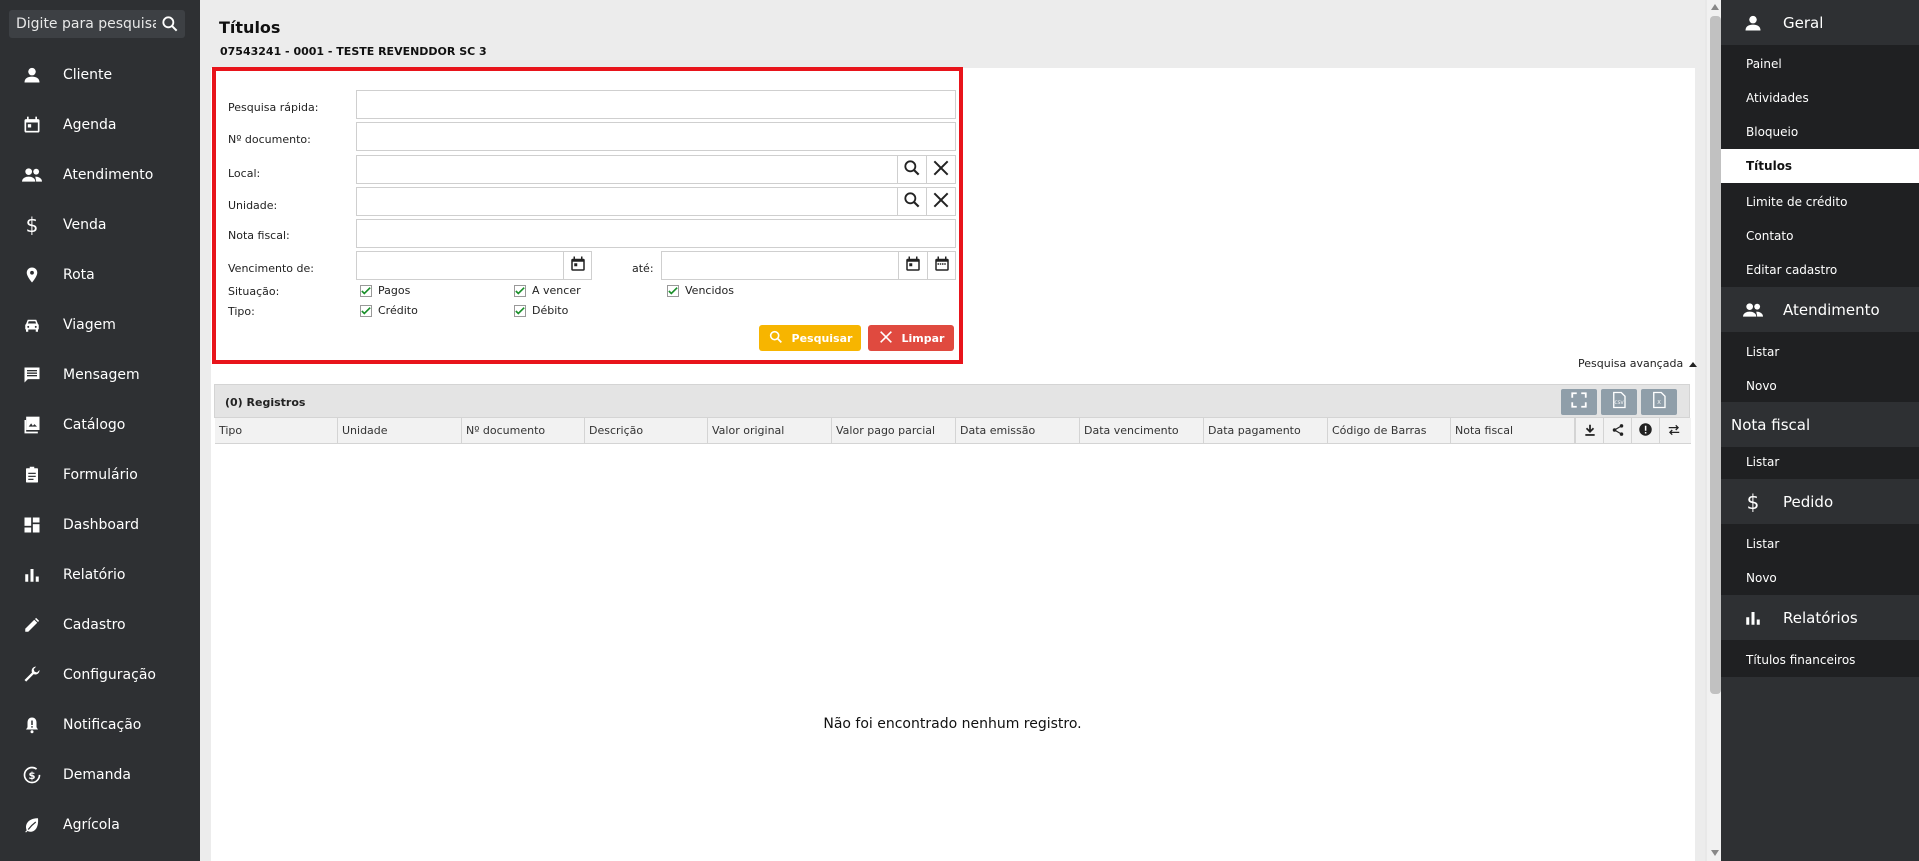 Image resolution: width=1919 pixels, height=861 pixels. I want to click on menu-item-contato: Contato, so click(1820, 236).